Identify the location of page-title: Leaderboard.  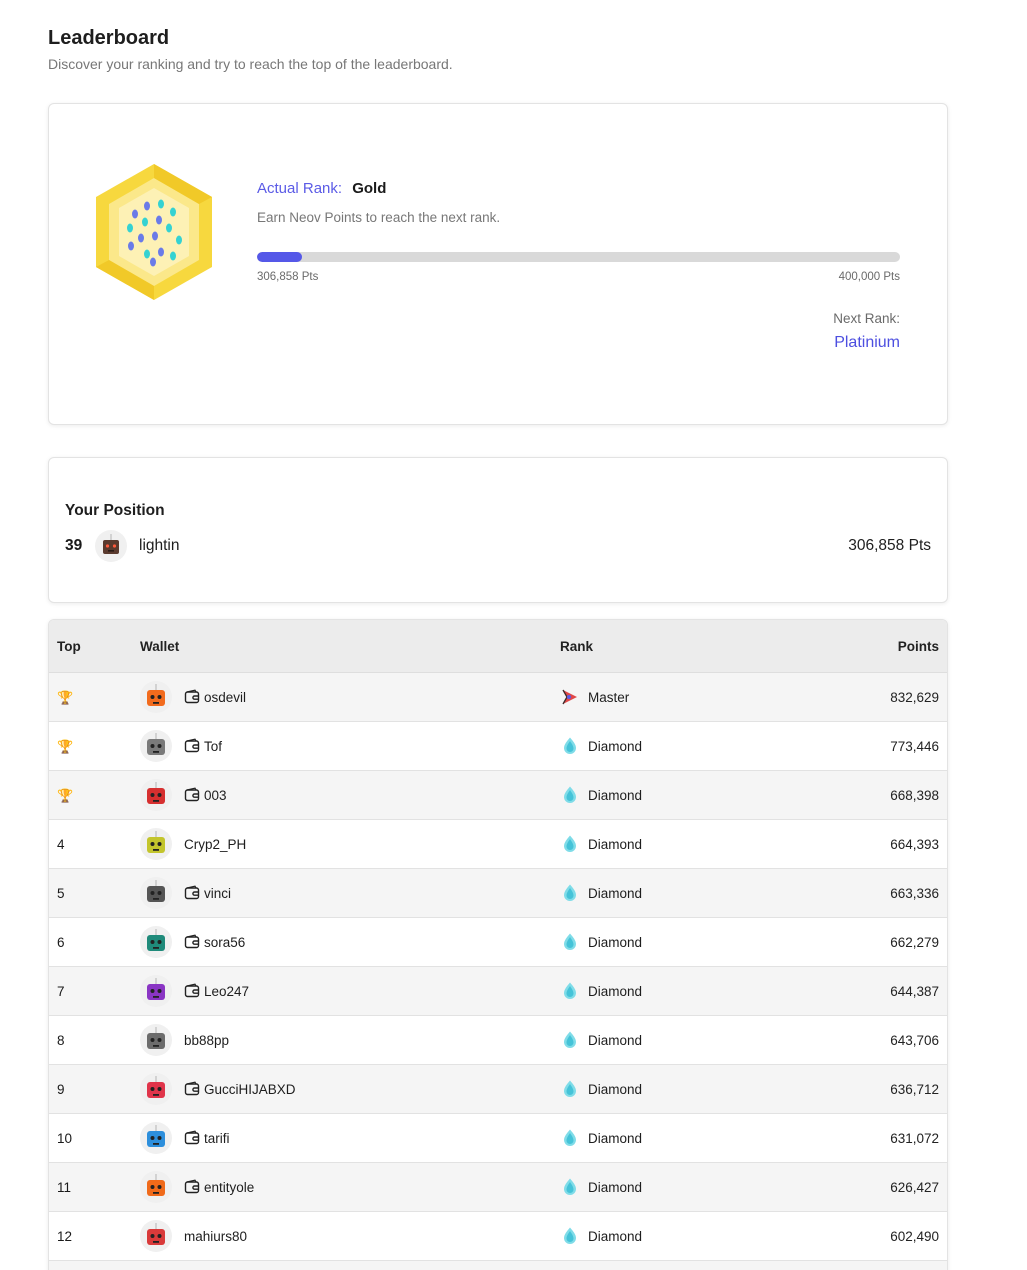
(109, 38).